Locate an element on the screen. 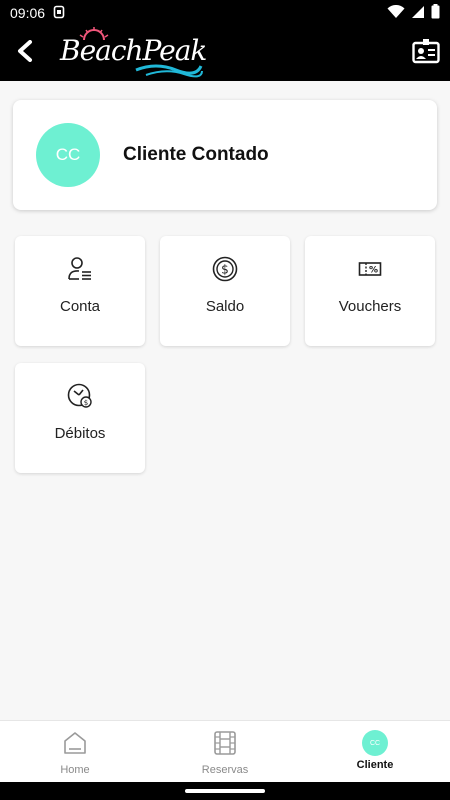  back-button is located at coordinates (25, 53).